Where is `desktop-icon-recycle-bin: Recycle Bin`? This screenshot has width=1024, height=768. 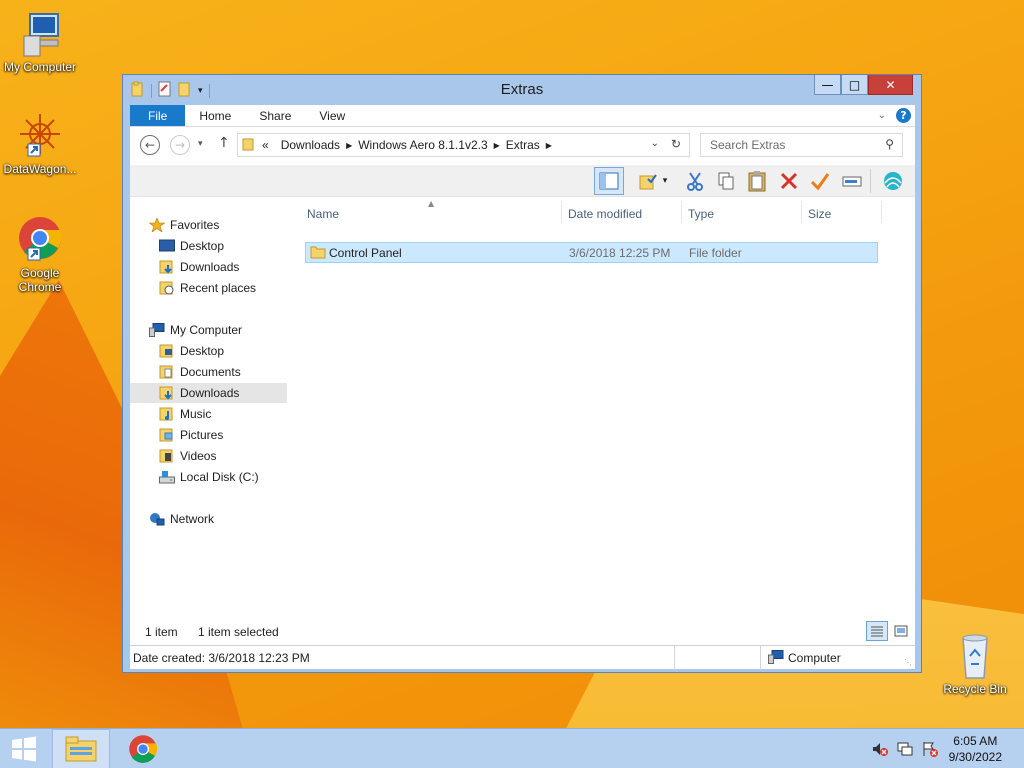 desktop-icon-recycle-bin: Recycle Bin is located at coordinates (975, 664).